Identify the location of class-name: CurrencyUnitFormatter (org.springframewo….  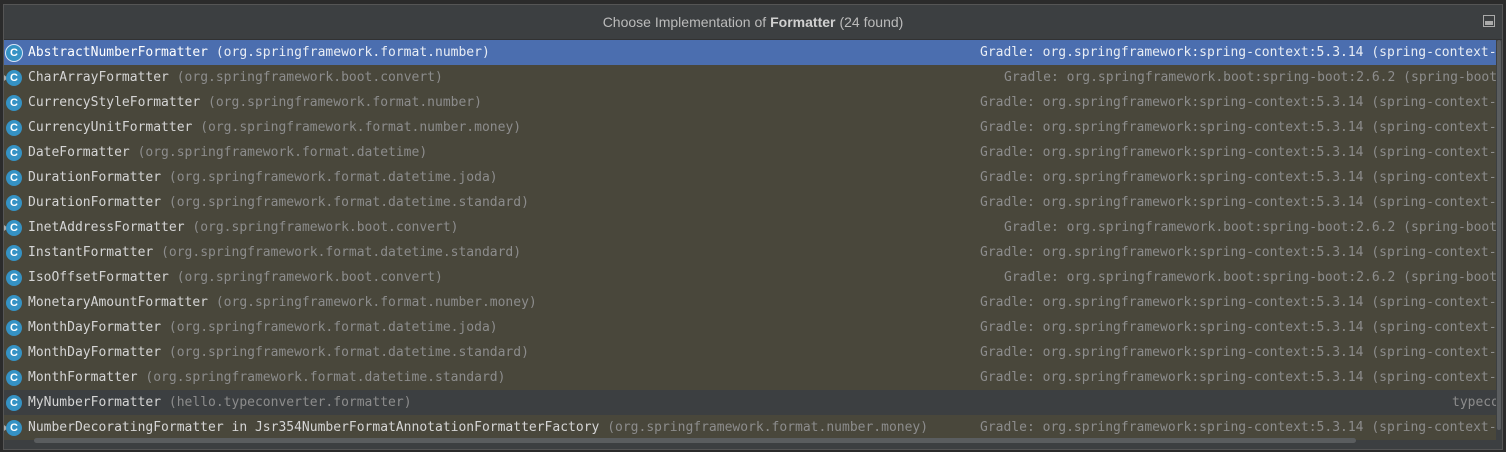
(274, 127).